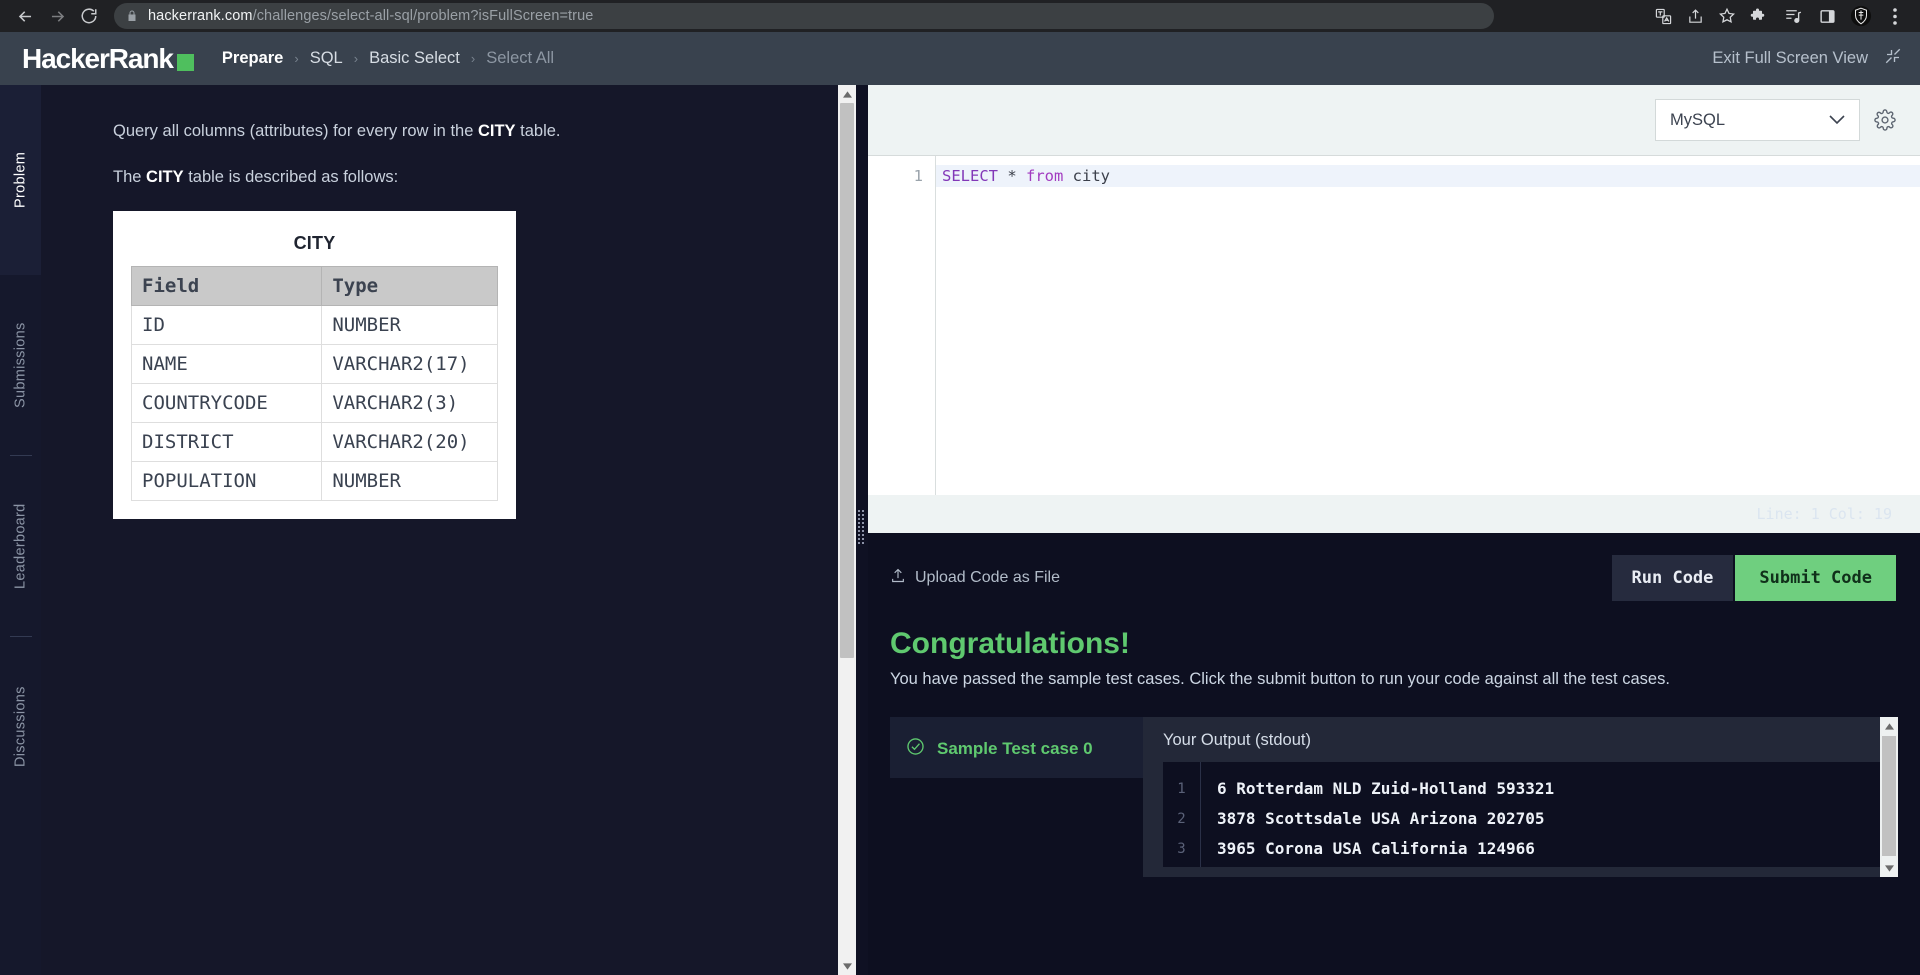 The height and width of the screenshot is (975, 1920). Describe the element at coordinates (291, 176) in the screenshot. I see `text-fragment: table is described as follows:` at that location.